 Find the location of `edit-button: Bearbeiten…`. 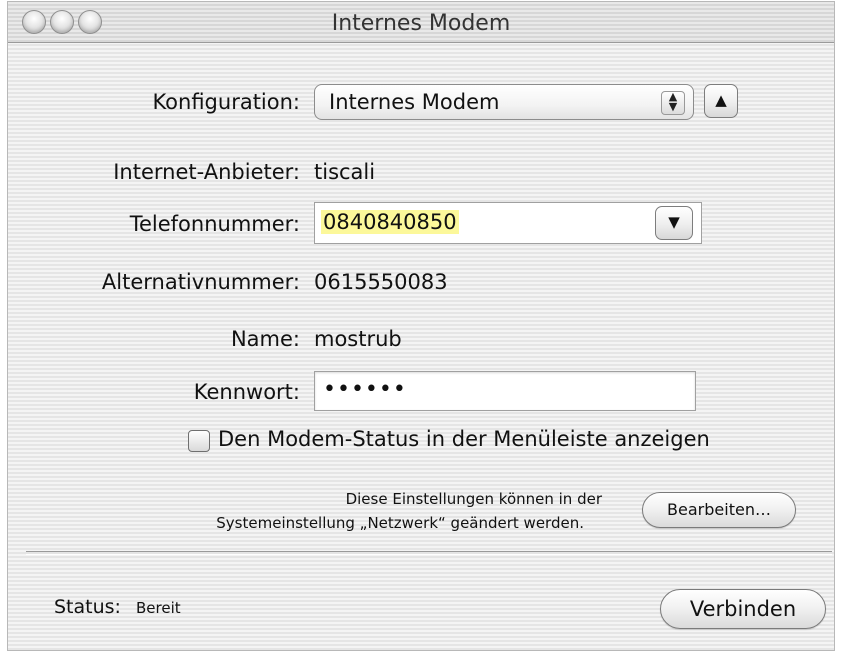

edit-button: Bearbeiten… is located at coordinates (719, 510).